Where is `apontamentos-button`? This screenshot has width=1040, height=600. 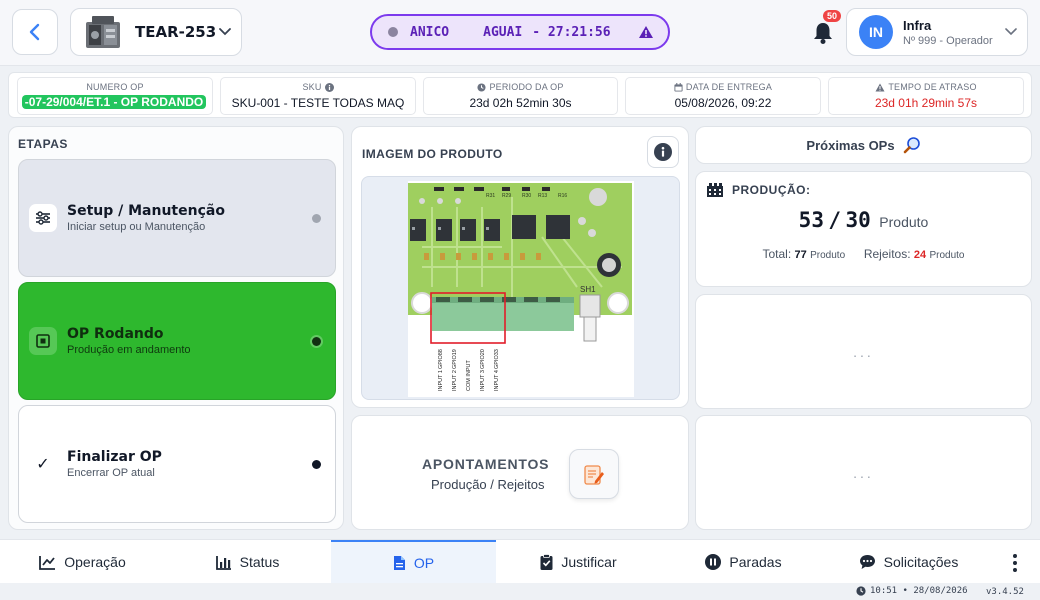 apontamentos-button is located at coordinates (594, 474).